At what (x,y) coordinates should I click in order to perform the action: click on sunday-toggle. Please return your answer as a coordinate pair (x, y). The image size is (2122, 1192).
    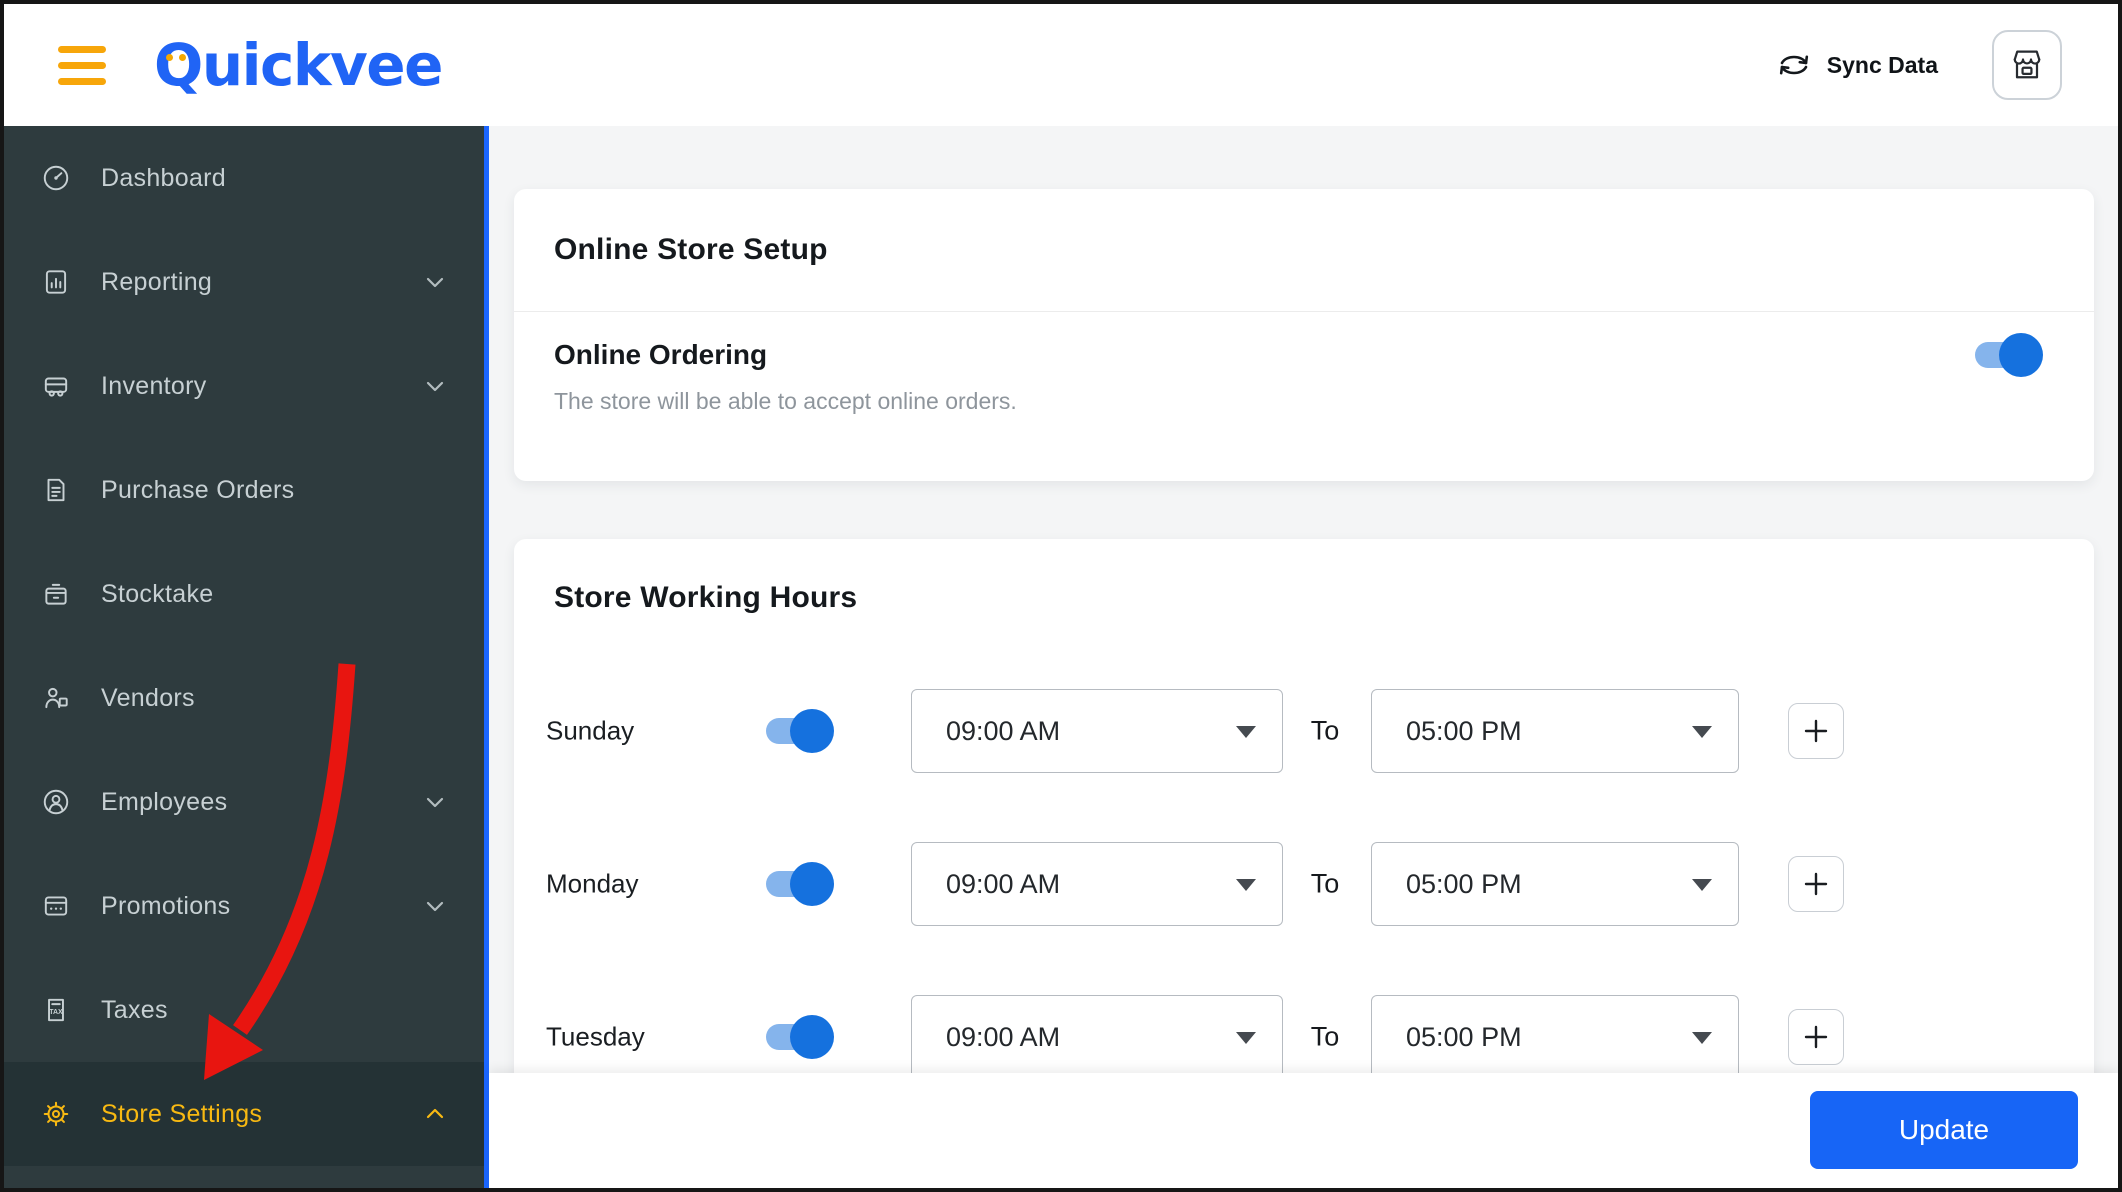
    Looking at the image, I should click on (800, 731).